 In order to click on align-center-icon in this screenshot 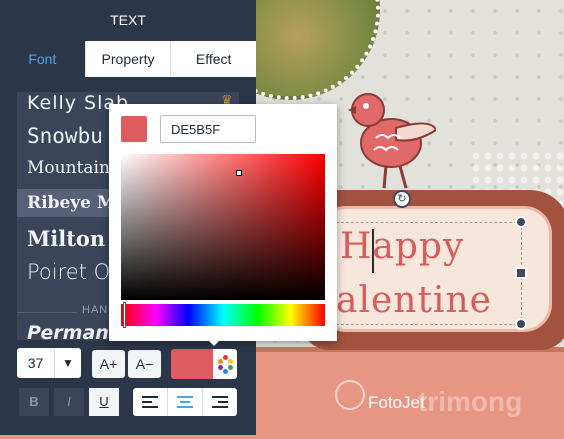, I will do `click(185, 402)`.